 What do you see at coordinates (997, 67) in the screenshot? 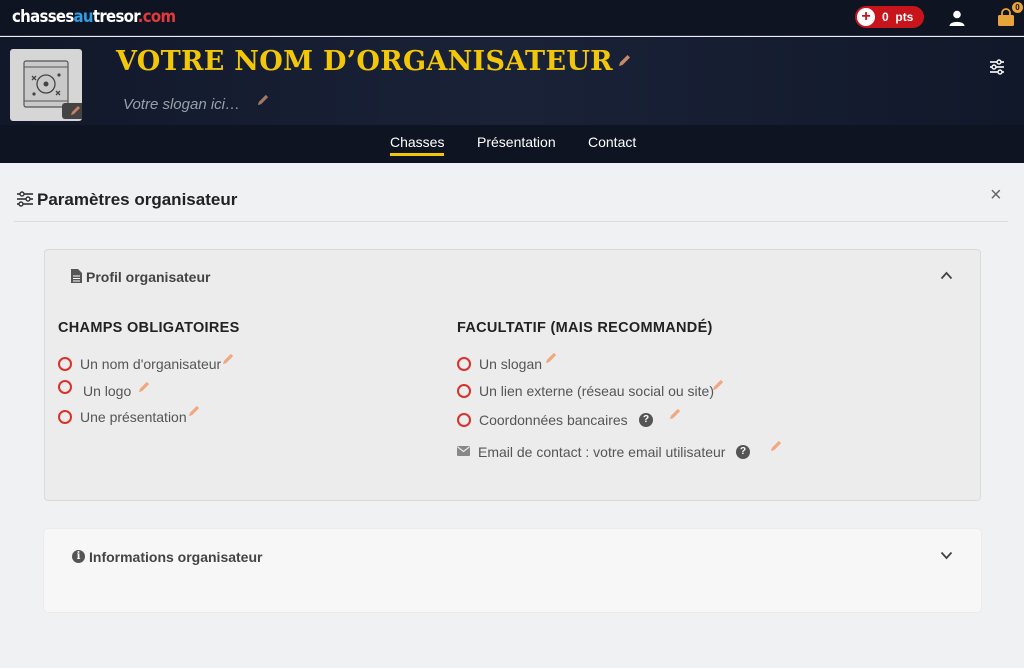
I see `settings-sliders-icon` at bounding box center [997, 67].